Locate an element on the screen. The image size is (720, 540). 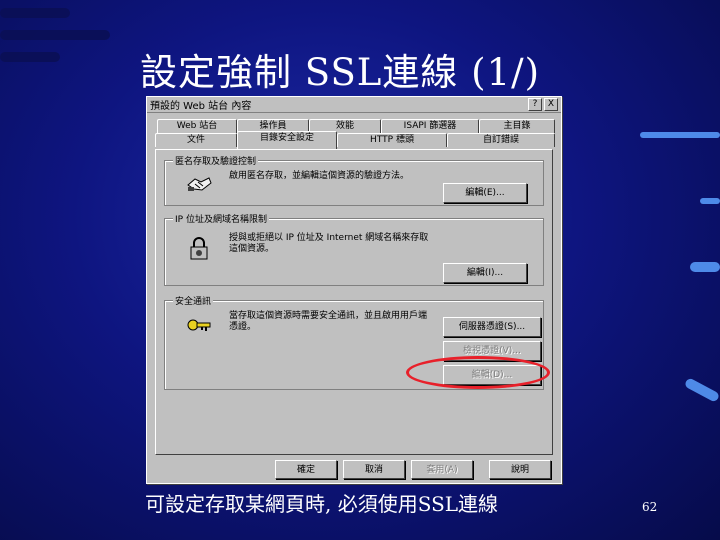
close-button: X is located at coordinates (551, 104).